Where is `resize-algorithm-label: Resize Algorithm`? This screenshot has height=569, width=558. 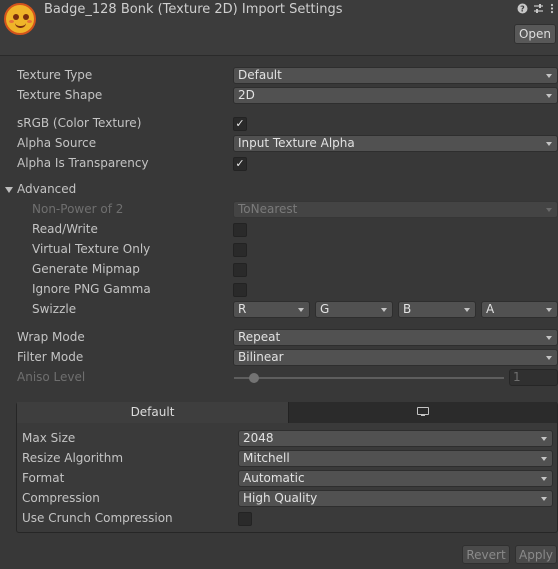
resize-algorithm-label: Resize Algorithm is located at coordinates (73, 458).